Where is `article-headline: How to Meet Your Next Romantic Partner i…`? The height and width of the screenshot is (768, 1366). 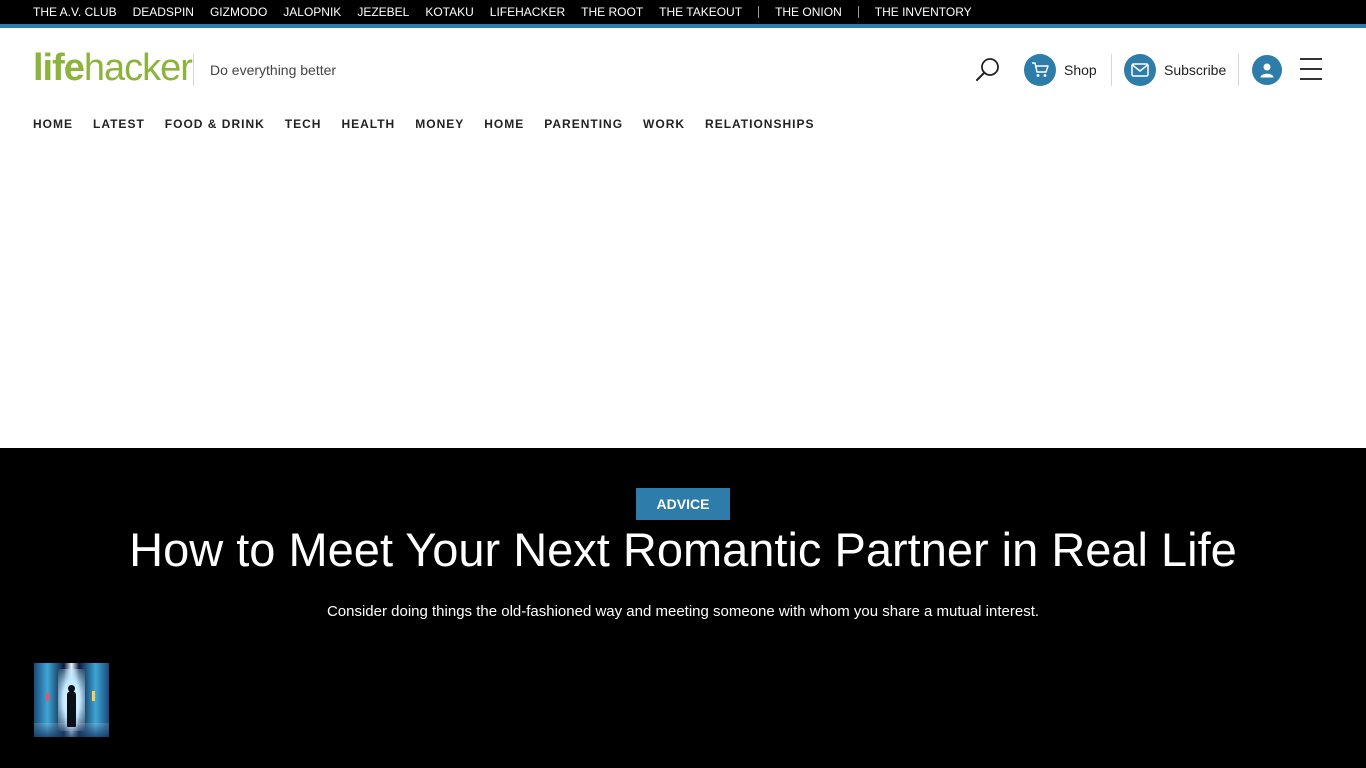
article-headline: How to Meet Your Next Romantic Partner i… is located at coordinates (683, 549).